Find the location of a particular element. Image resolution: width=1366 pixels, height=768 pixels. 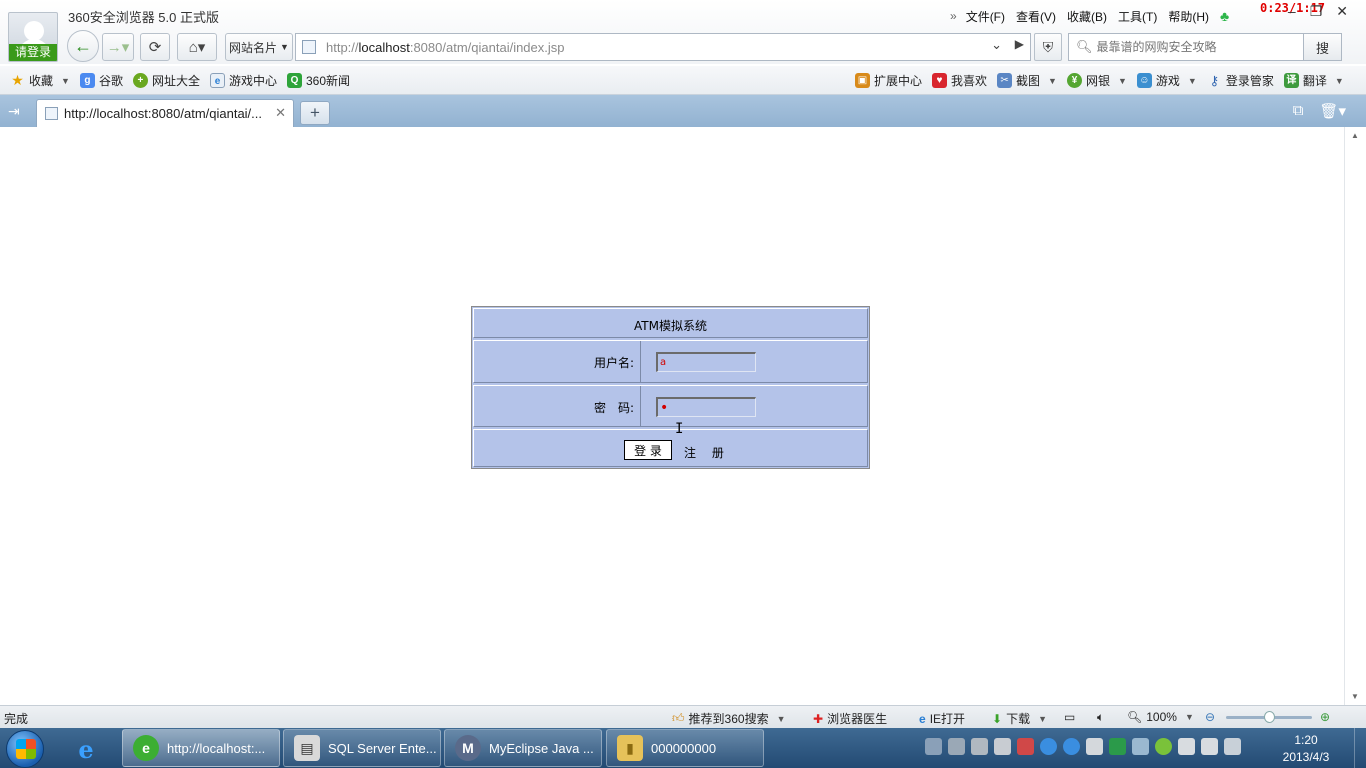

site-card-button: 网站名片 ▼ is located at coordinates (259, 47).